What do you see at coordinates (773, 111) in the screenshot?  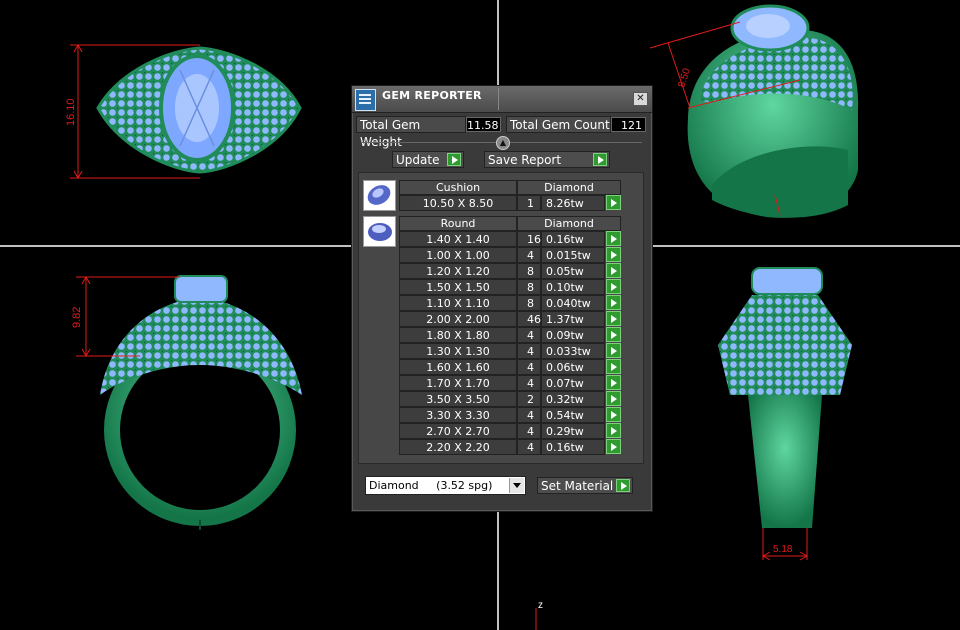 I see `perspective-view-ring` at bounding box center [773, 111].